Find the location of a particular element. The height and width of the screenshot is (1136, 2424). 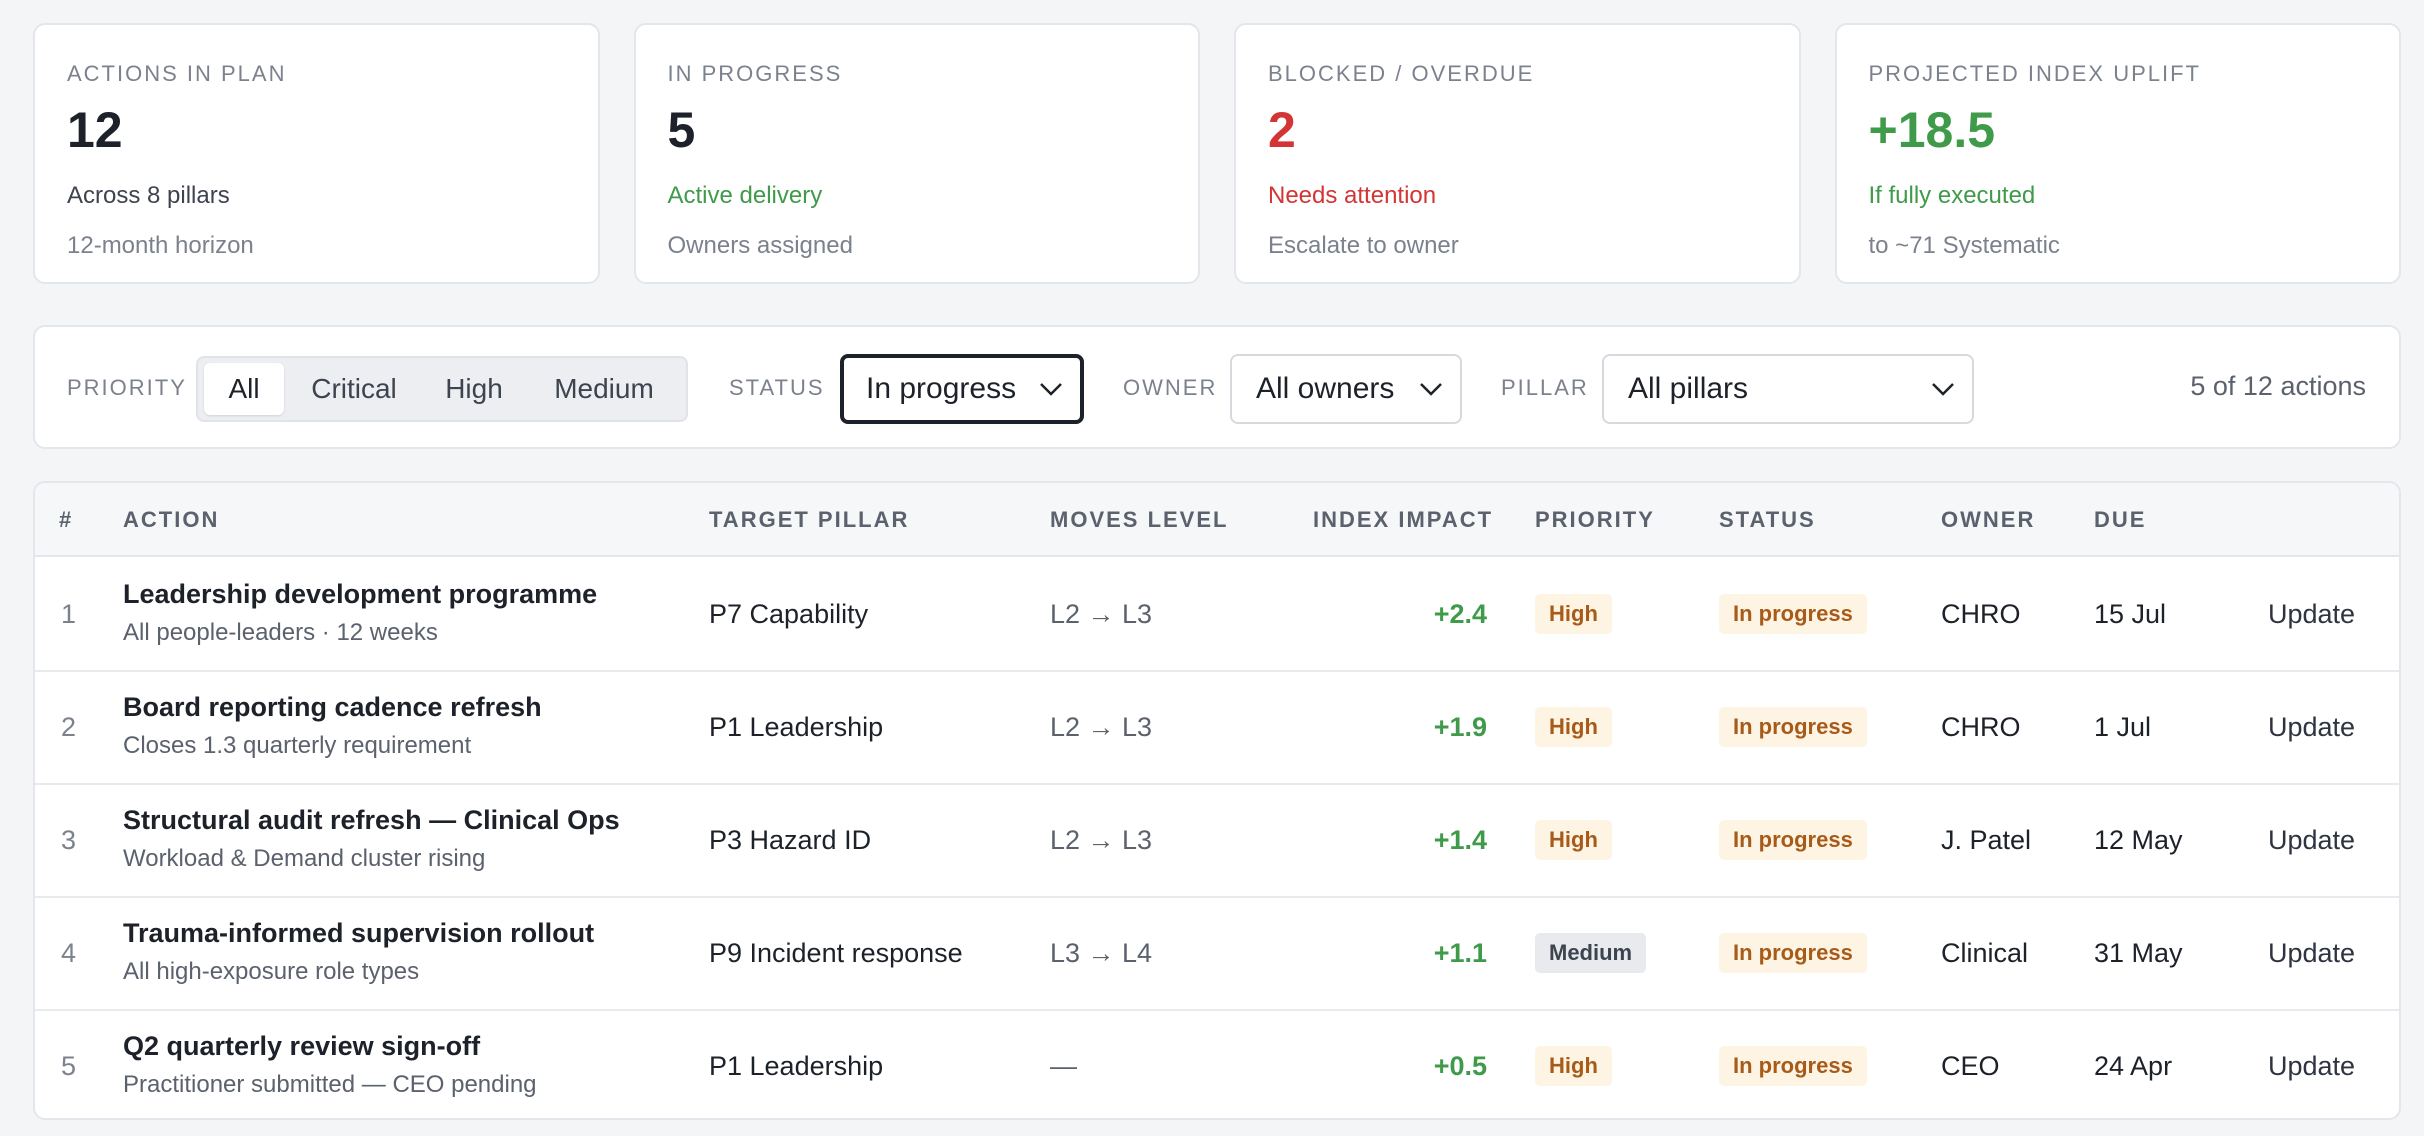

row-number: 3 is located at coordinates (69, 840).